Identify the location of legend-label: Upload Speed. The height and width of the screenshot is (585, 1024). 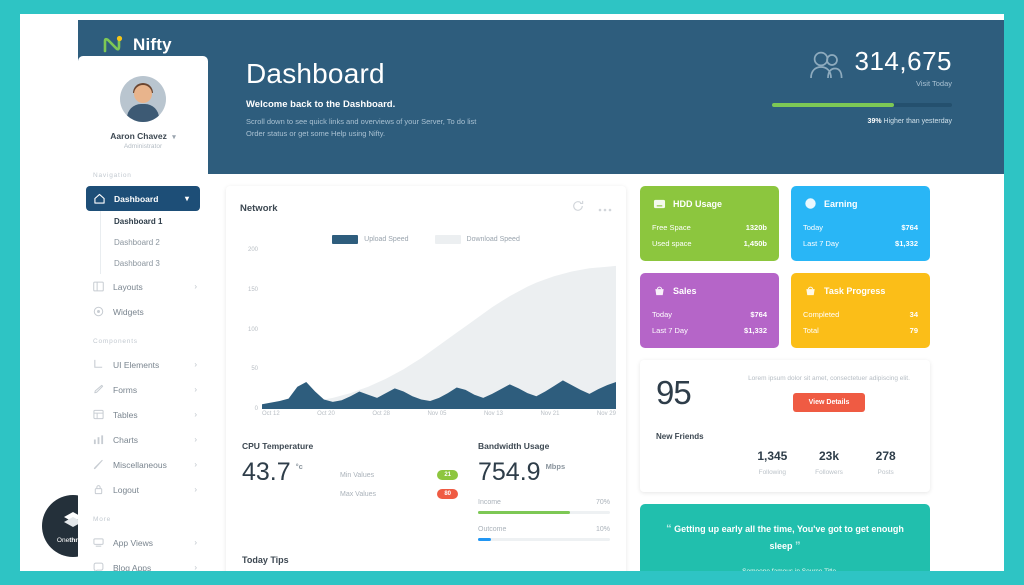
(386, 239).